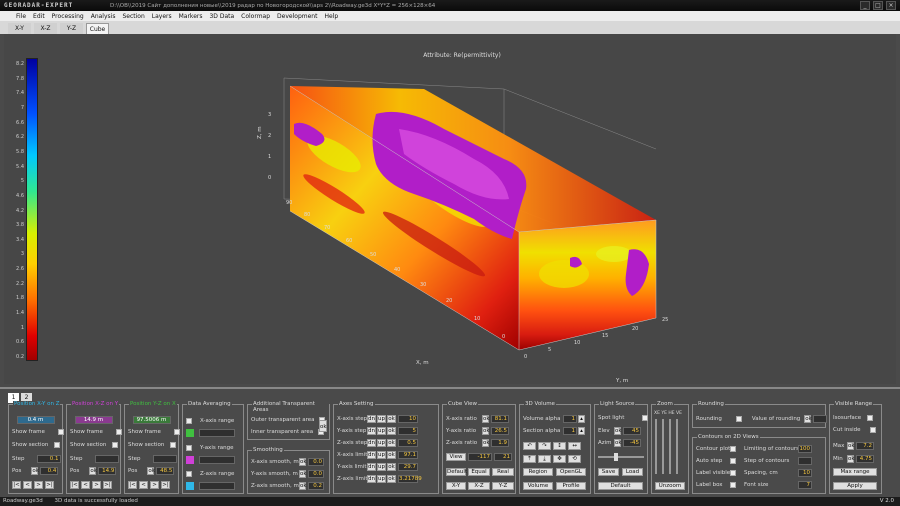 The width and height of the screenshot is (900, 506). Describe the element at coordinates (164, 459) in the screenshot. I see `position-yz-step-field` at that location.